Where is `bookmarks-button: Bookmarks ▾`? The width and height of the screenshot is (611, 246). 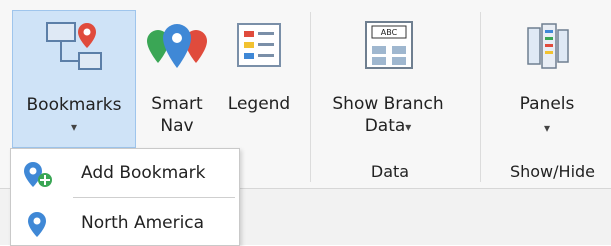
bookmarks-button: Bookmarks ▾ is located at coordinates (74, 79).